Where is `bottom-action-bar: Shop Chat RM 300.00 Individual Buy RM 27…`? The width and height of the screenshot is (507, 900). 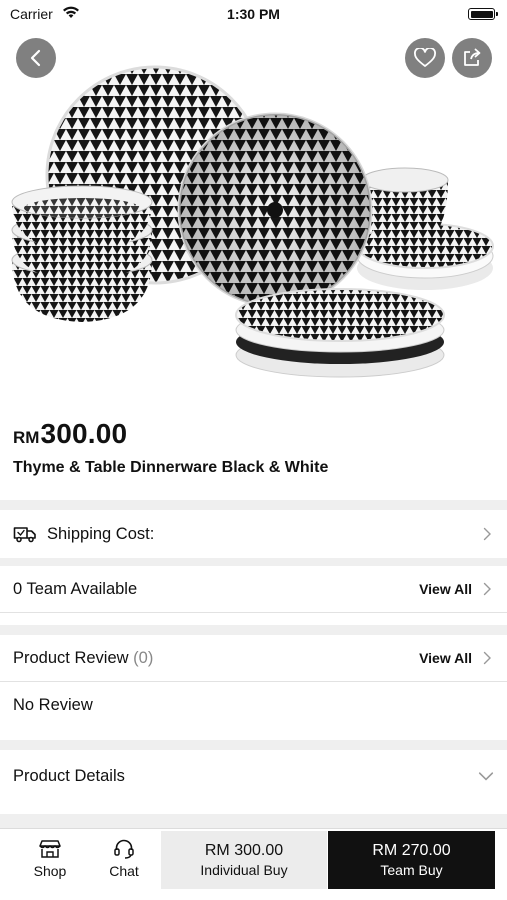
bottom-action-bar: Shop Chat RM 300.00 Individual Buy RM 27… is located at coordinates (253, 864).